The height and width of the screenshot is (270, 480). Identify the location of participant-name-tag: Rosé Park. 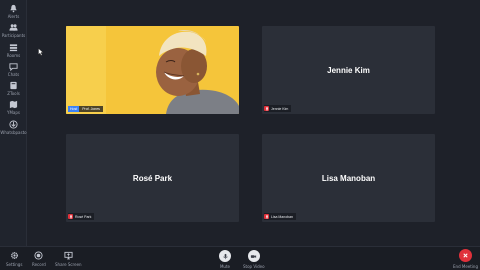
(81, 216).